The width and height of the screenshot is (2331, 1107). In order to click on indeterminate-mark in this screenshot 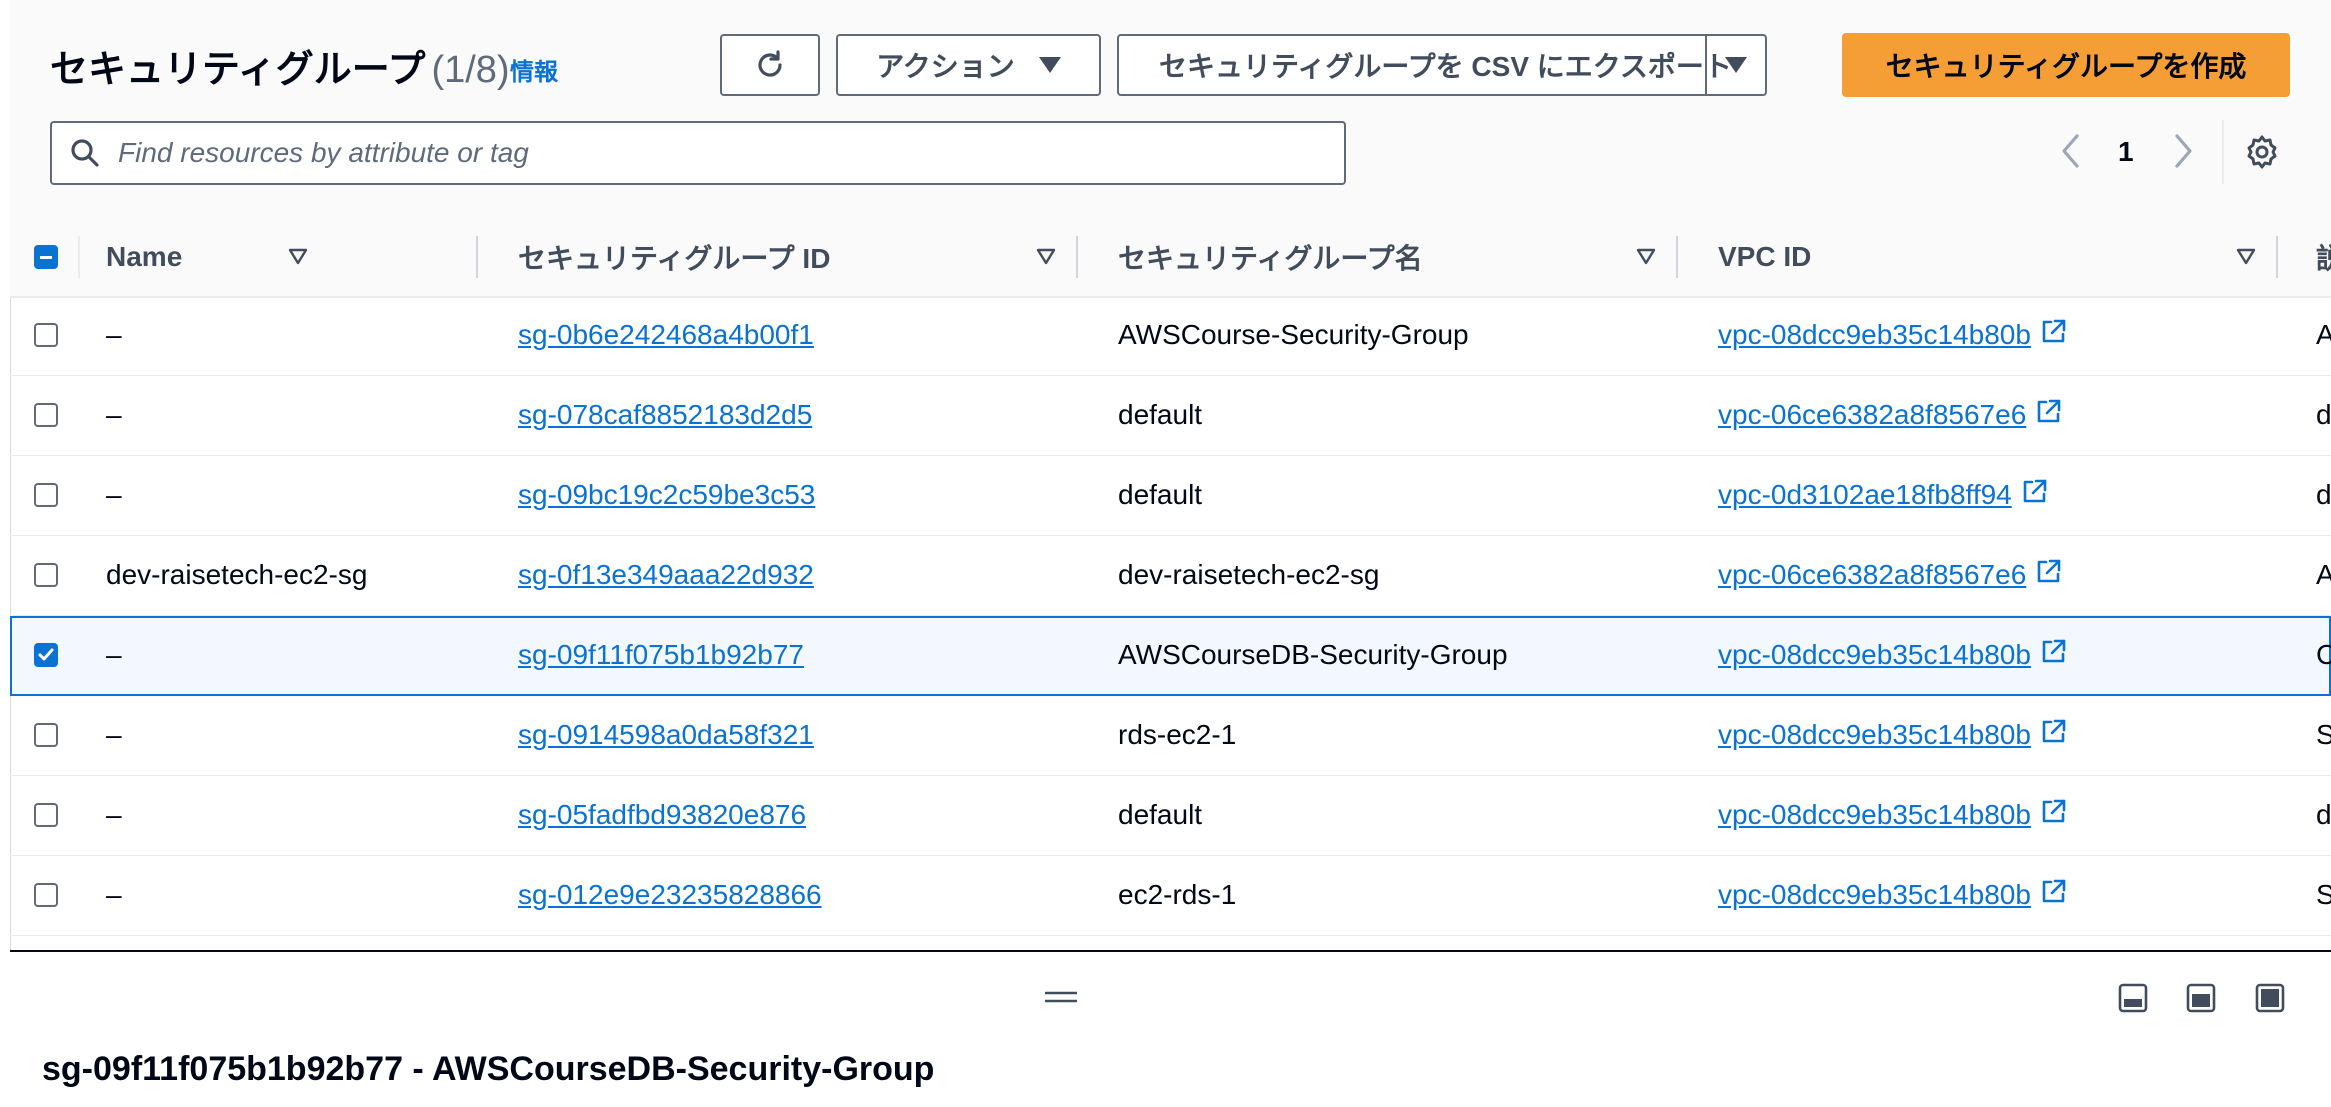, I will do `click(46, 257)`.